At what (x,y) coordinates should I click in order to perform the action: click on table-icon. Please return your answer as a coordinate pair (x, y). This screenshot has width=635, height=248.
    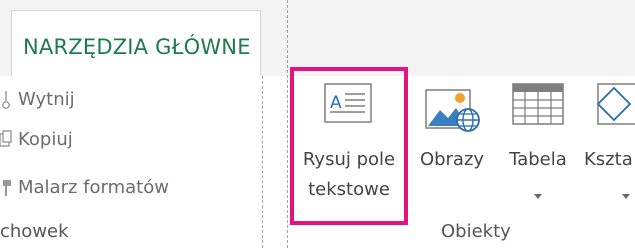
    Looking at the image, I should click on (538, 107).